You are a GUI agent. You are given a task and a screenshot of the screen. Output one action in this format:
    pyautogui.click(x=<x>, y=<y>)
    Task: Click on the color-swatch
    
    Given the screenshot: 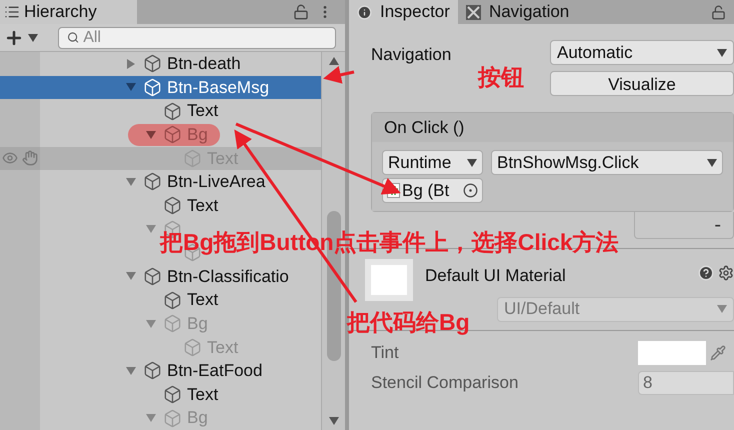 What is the action you would take?
    pyautogui.click(x=672, y=352)
    